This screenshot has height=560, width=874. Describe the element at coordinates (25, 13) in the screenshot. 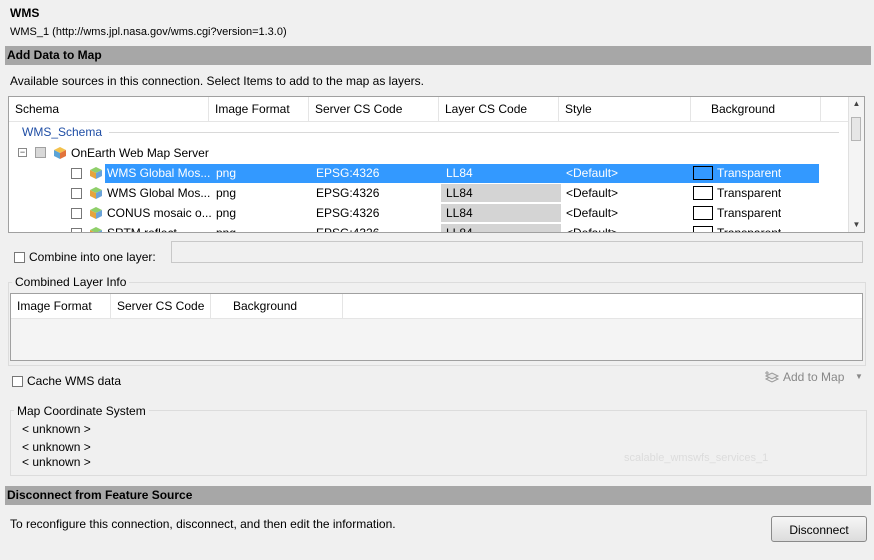

I see `panel-title: WMS` at that location.